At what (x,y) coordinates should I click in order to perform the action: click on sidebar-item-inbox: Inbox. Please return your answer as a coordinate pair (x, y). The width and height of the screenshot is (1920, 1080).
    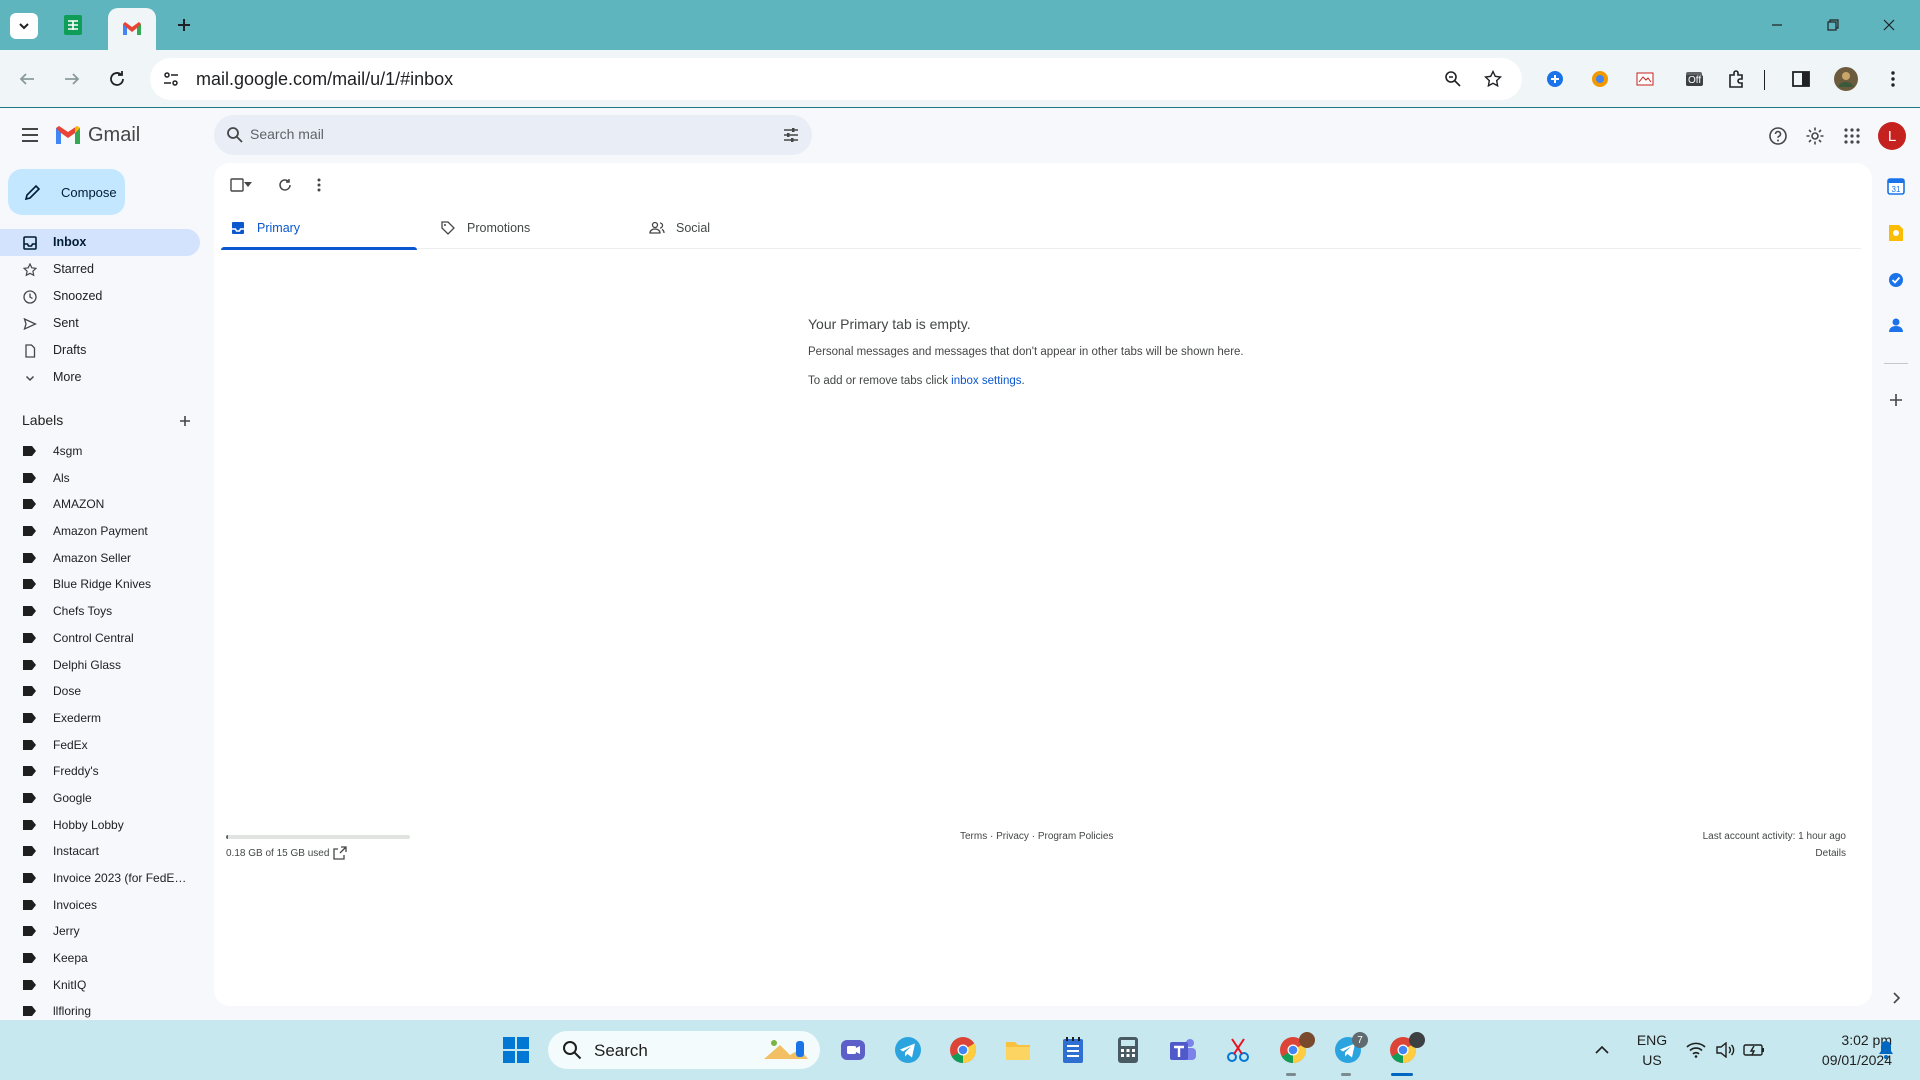
    Looking at the image, I should click on (100, 242).